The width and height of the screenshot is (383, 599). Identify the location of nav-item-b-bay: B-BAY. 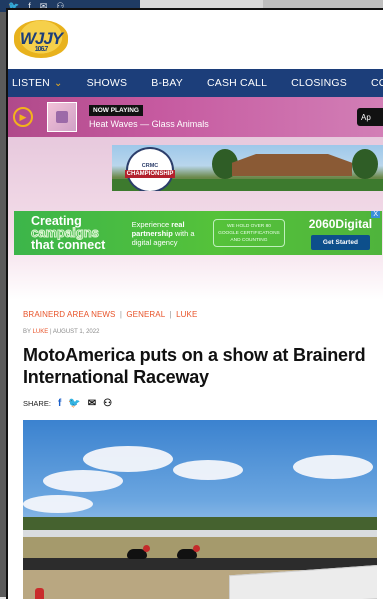
(167, 83).